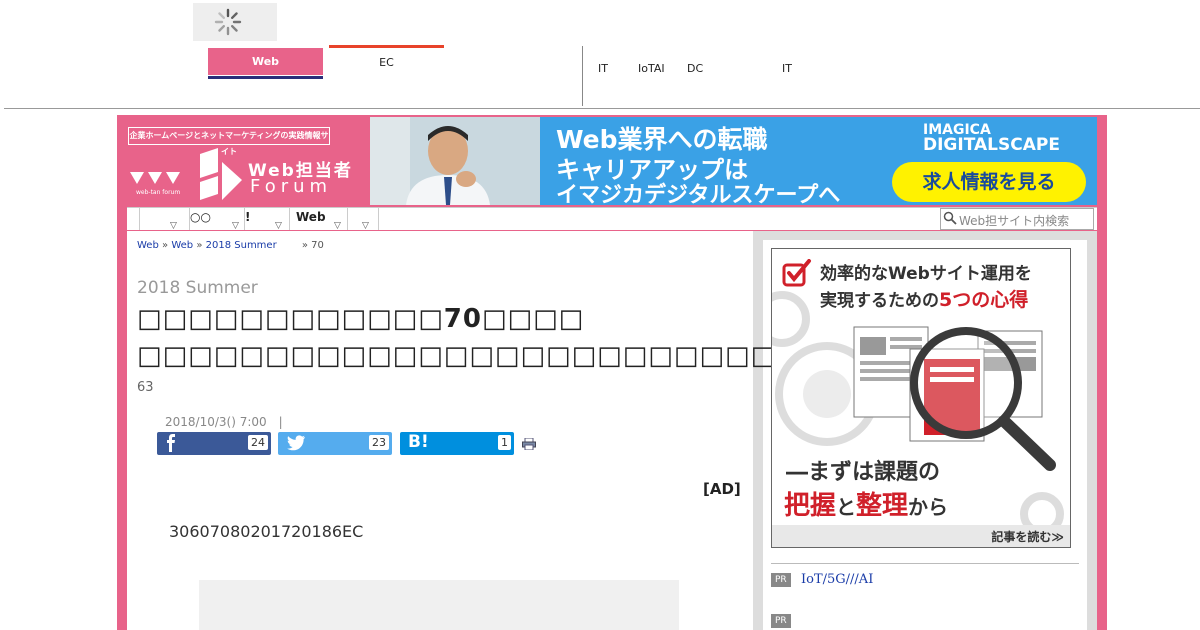 The width and height of the screenshot is (1200, 630). I want to click on ad-headline-1: 効率的なWebサイト運用を, so click(926, 274).